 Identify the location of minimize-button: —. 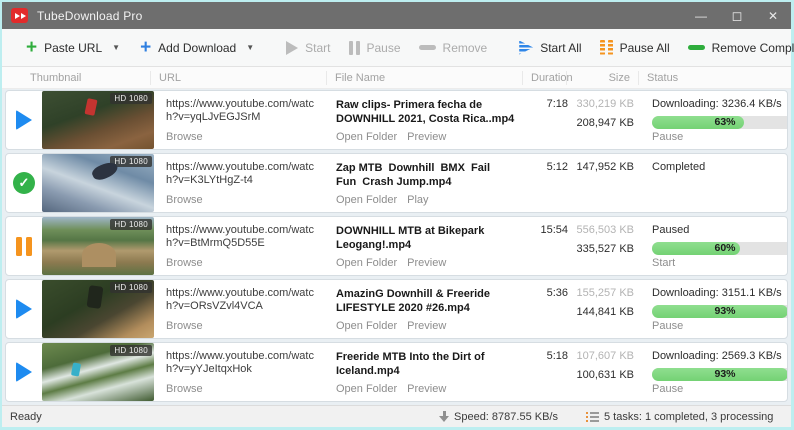
(701, 15).